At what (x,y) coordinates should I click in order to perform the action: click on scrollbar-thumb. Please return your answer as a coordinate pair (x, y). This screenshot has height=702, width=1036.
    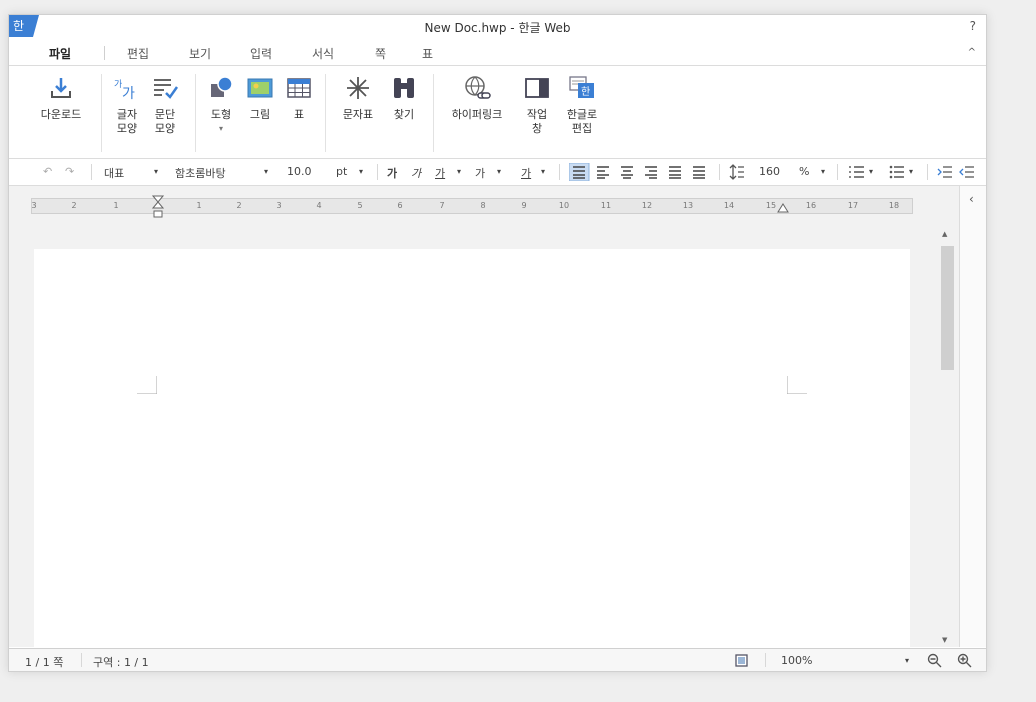
    Looking at the image, I should click on (947, 308).